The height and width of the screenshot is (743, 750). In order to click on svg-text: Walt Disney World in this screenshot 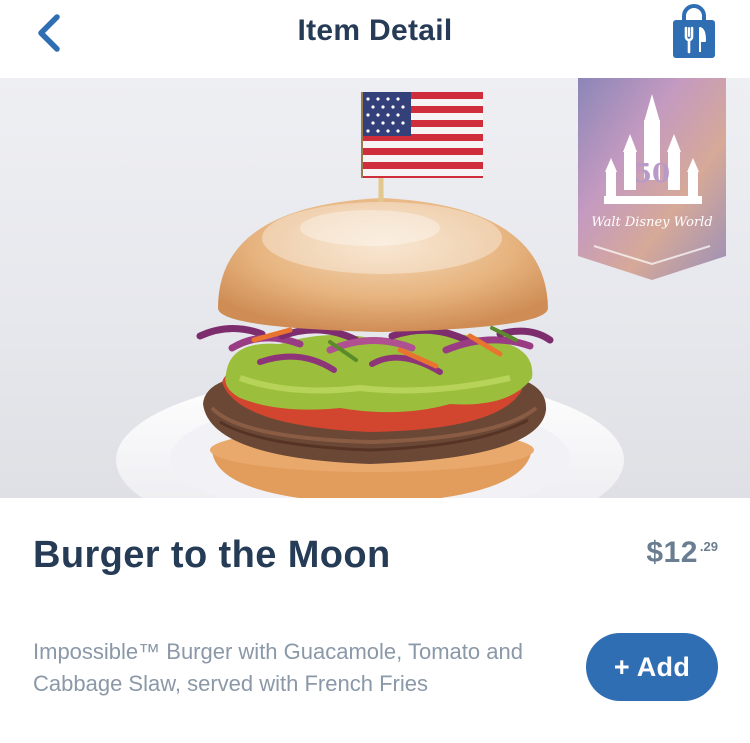, I will do `click(651, 222)`.